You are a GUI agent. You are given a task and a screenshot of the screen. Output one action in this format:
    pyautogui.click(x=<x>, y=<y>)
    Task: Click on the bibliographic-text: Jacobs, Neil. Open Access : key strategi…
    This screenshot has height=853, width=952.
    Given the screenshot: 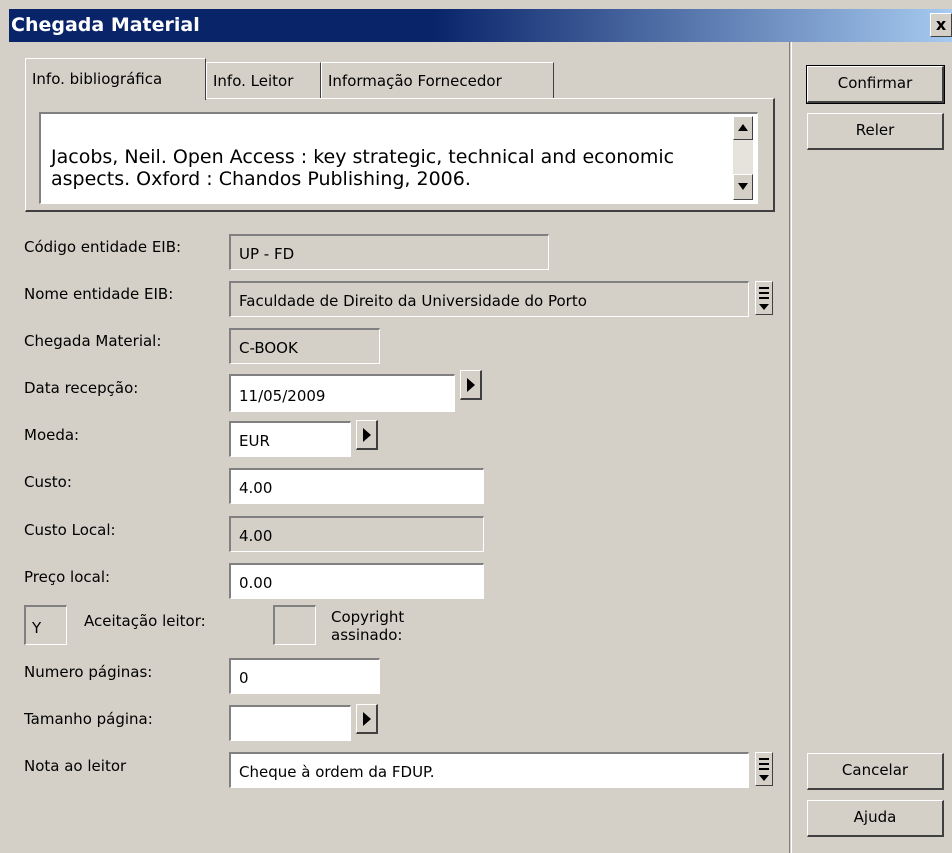 What is the action you would take?
    pyautogui.click(x=363, y=168)
    